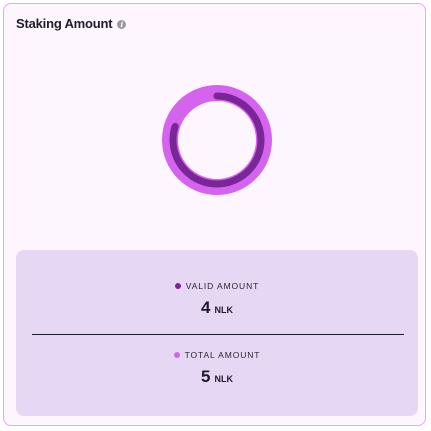 The height and width of the screenshot is (431, 431). What do you see at coordinates (177, 286) in the screenshot?
I see `valid-legend-dot` at bounding box center [177, 286].